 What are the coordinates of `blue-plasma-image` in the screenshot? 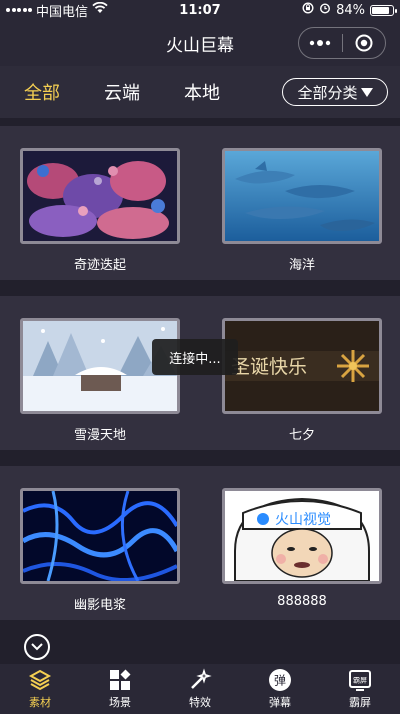 It's located at (100, 536).